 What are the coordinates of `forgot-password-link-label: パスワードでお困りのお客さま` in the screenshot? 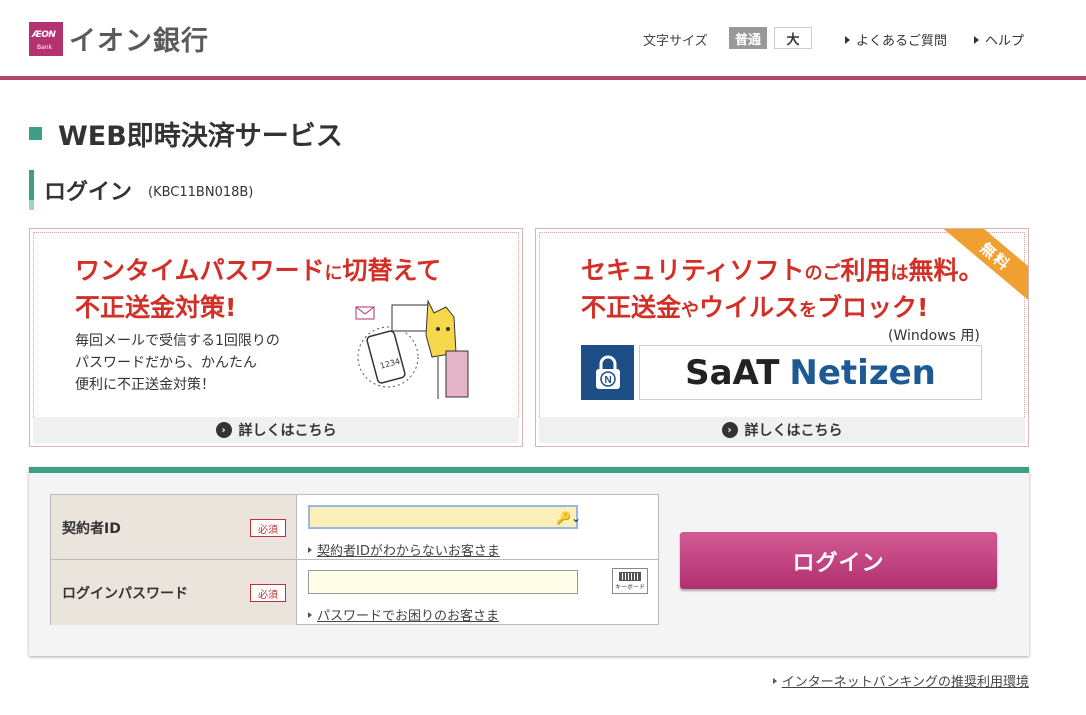 It's located at (408, 616).